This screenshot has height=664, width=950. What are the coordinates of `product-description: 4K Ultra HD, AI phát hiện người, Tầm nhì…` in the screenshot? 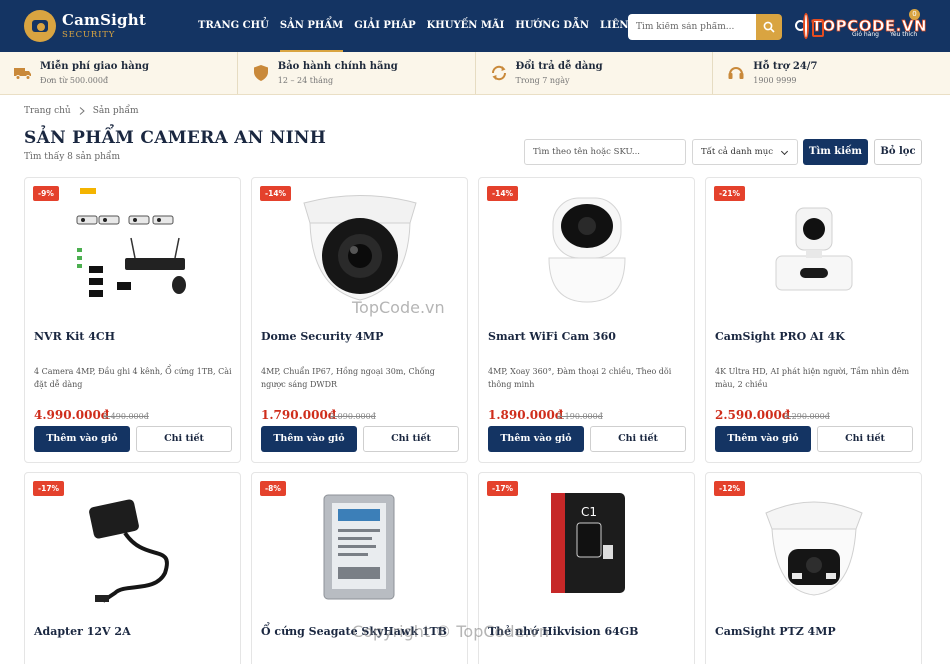 It's located at (812, 378).